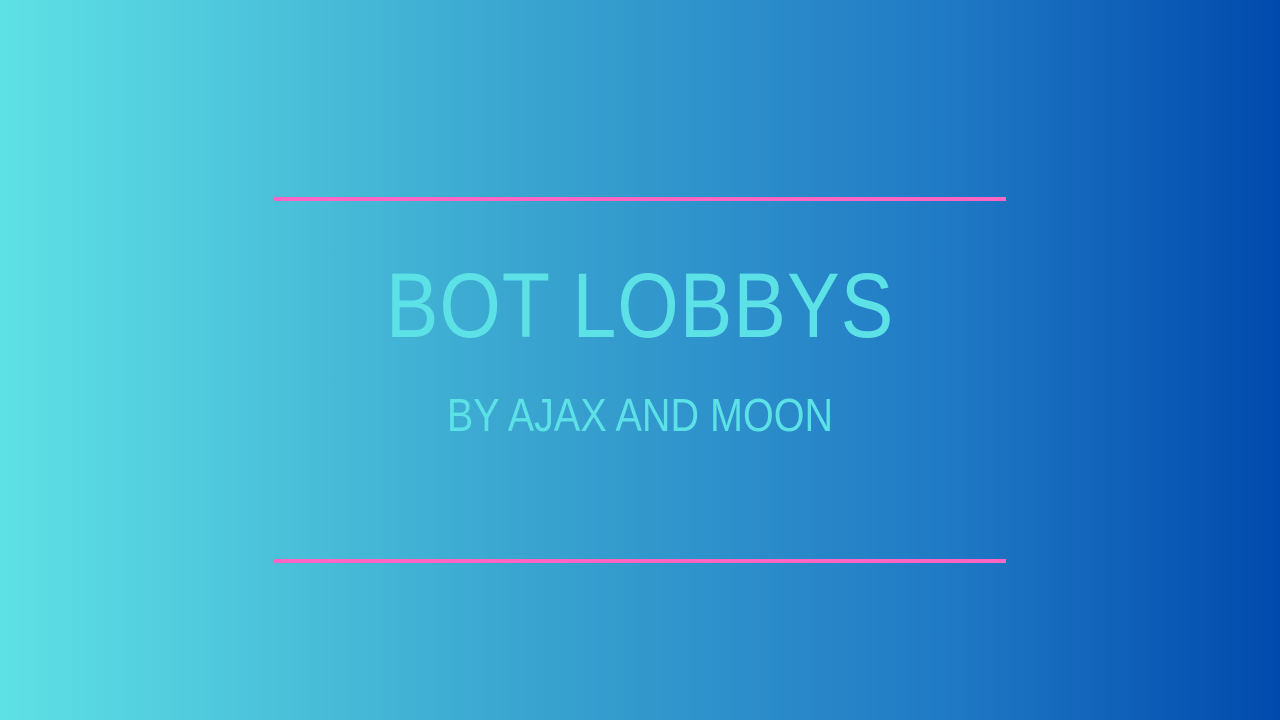 The image size is (1280, 720). What do you see at coordinates (640, 306) in the screenshot?
I see `slide-title: BOT LOBBYS` at bounding box center [640, 306].